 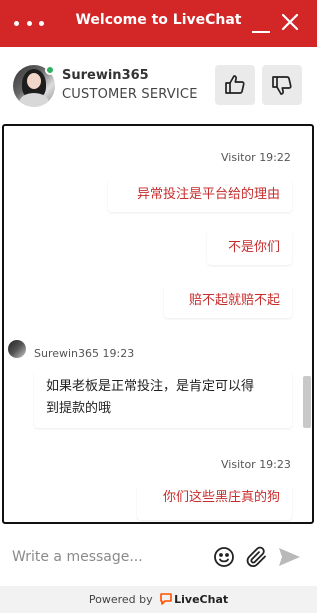 I want to click on visitor-message: 不是你们, so click(x=249, y=248).